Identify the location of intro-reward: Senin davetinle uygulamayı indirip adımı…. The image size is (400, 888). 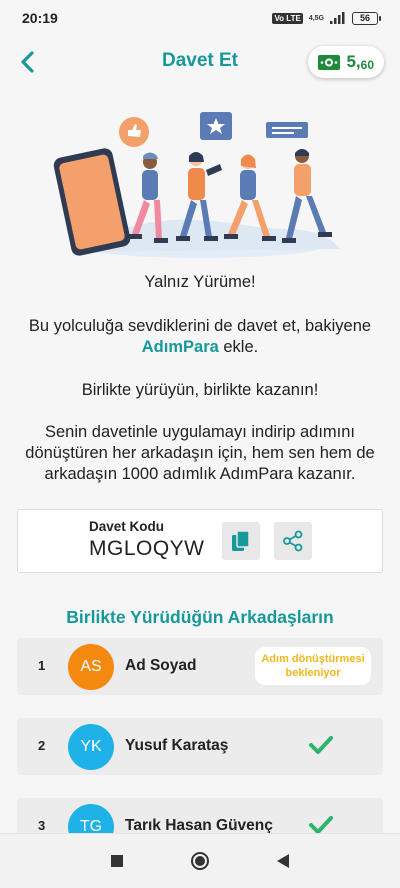
(200, 453).